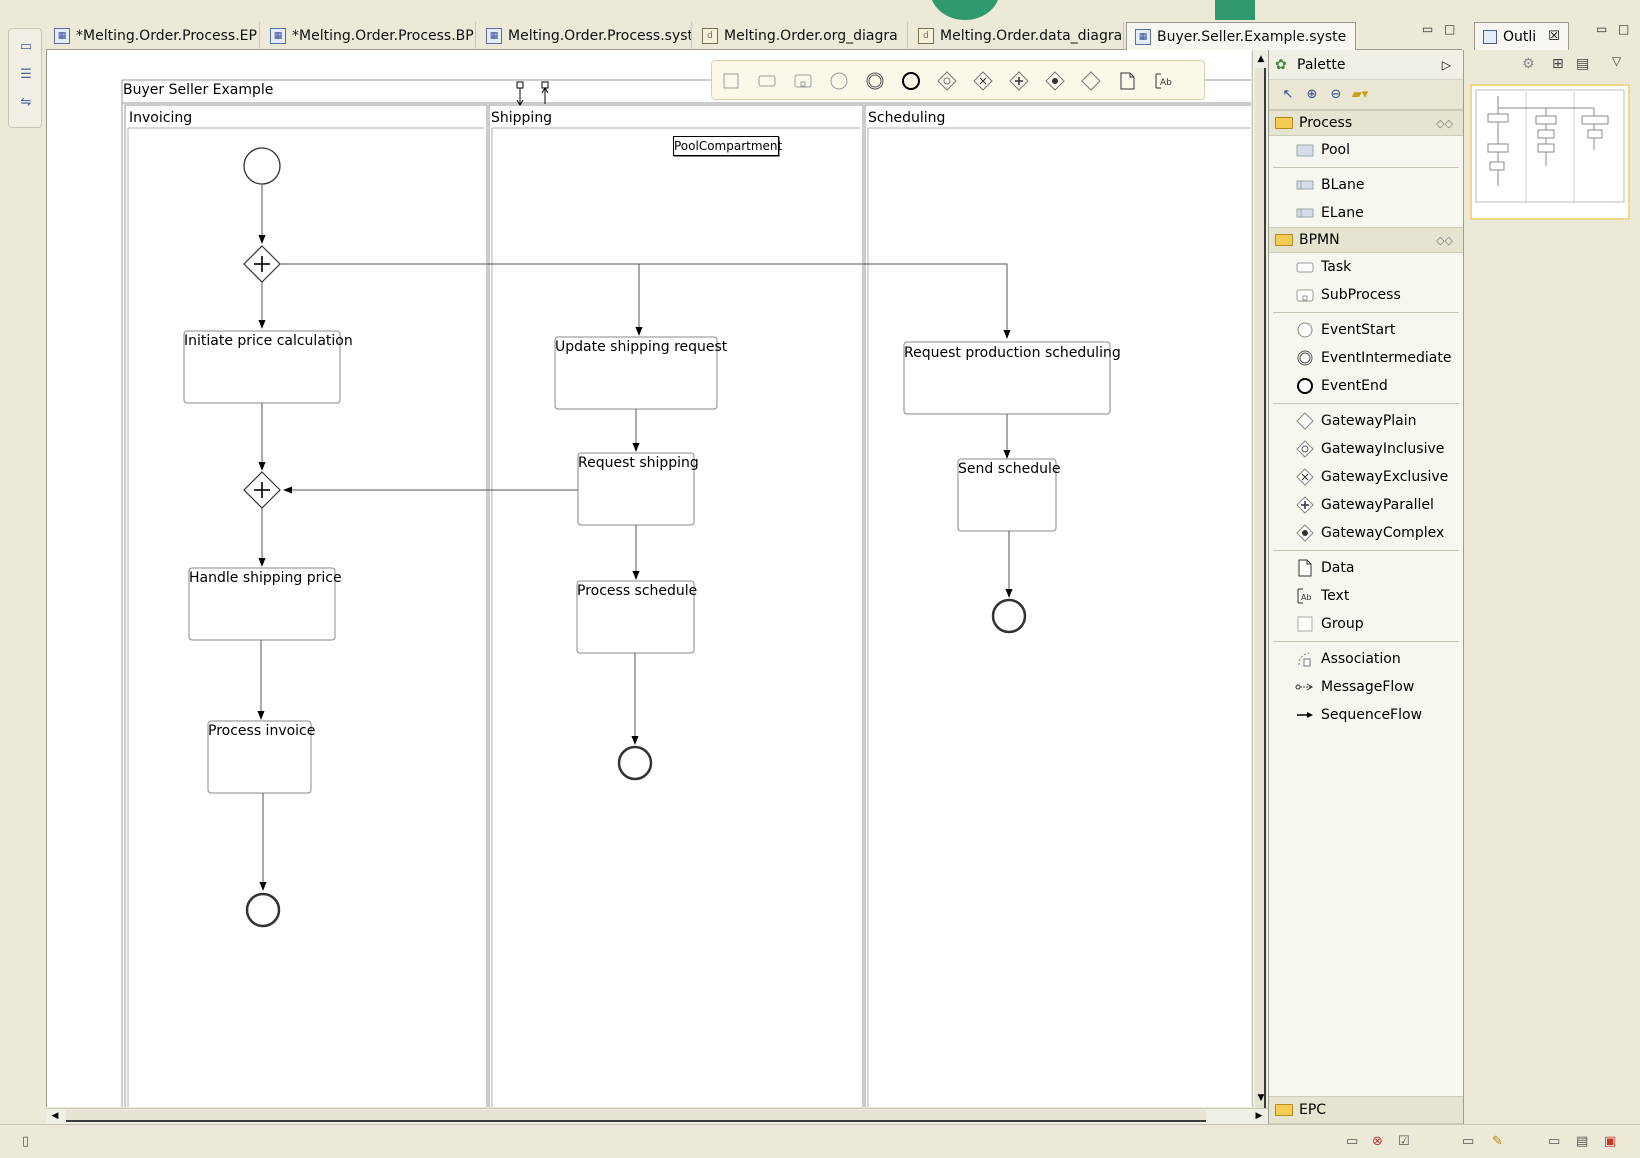 This screenshot has height=1158, width=1640. I want to click on popup-data-icon, so click(1127, 81).